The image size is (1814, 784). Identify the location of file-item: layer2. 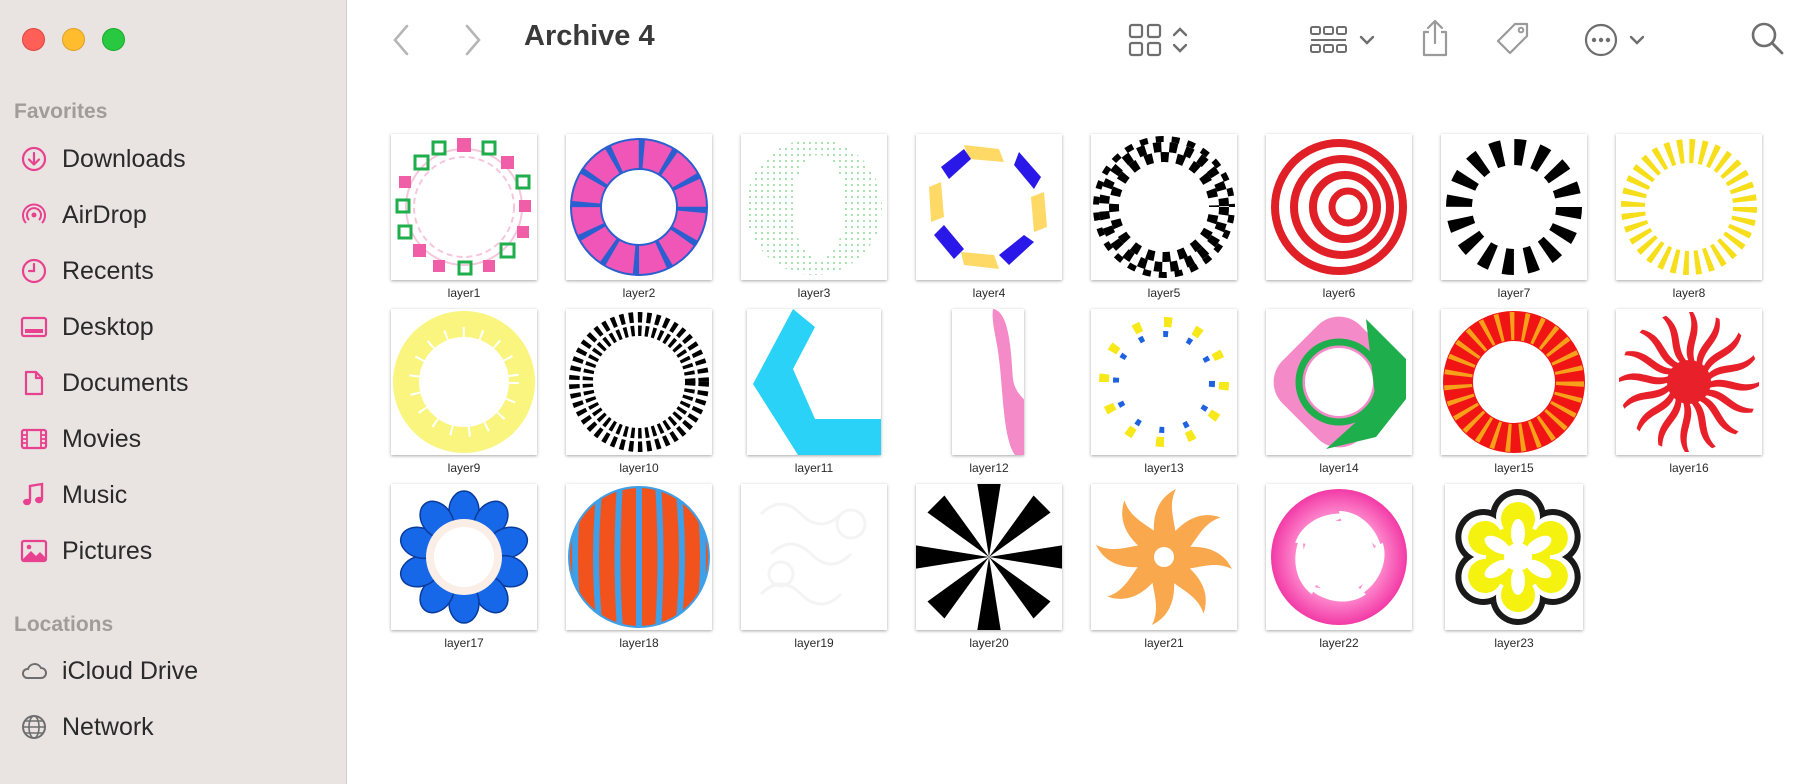
(639, 218).